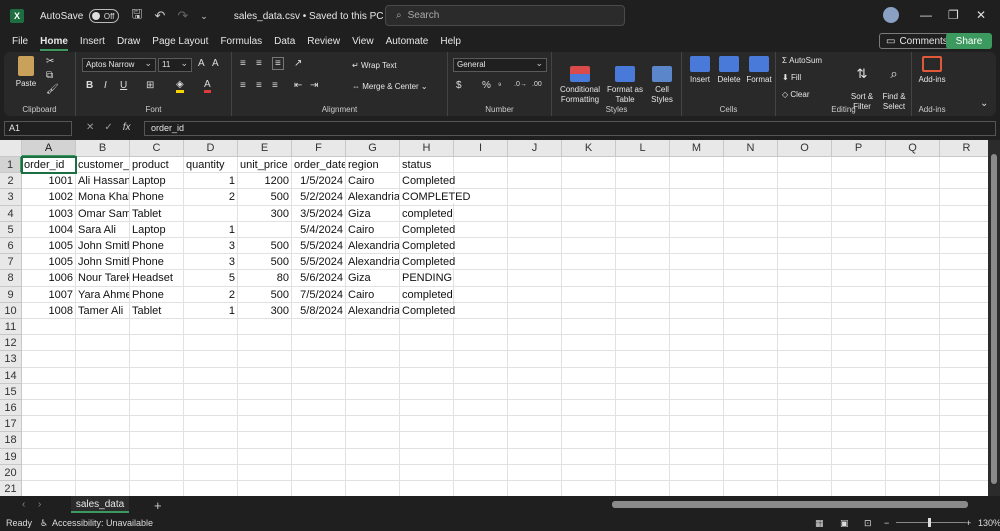  I want to click on fill-button: ⬇ Fill, so click(791, 78).